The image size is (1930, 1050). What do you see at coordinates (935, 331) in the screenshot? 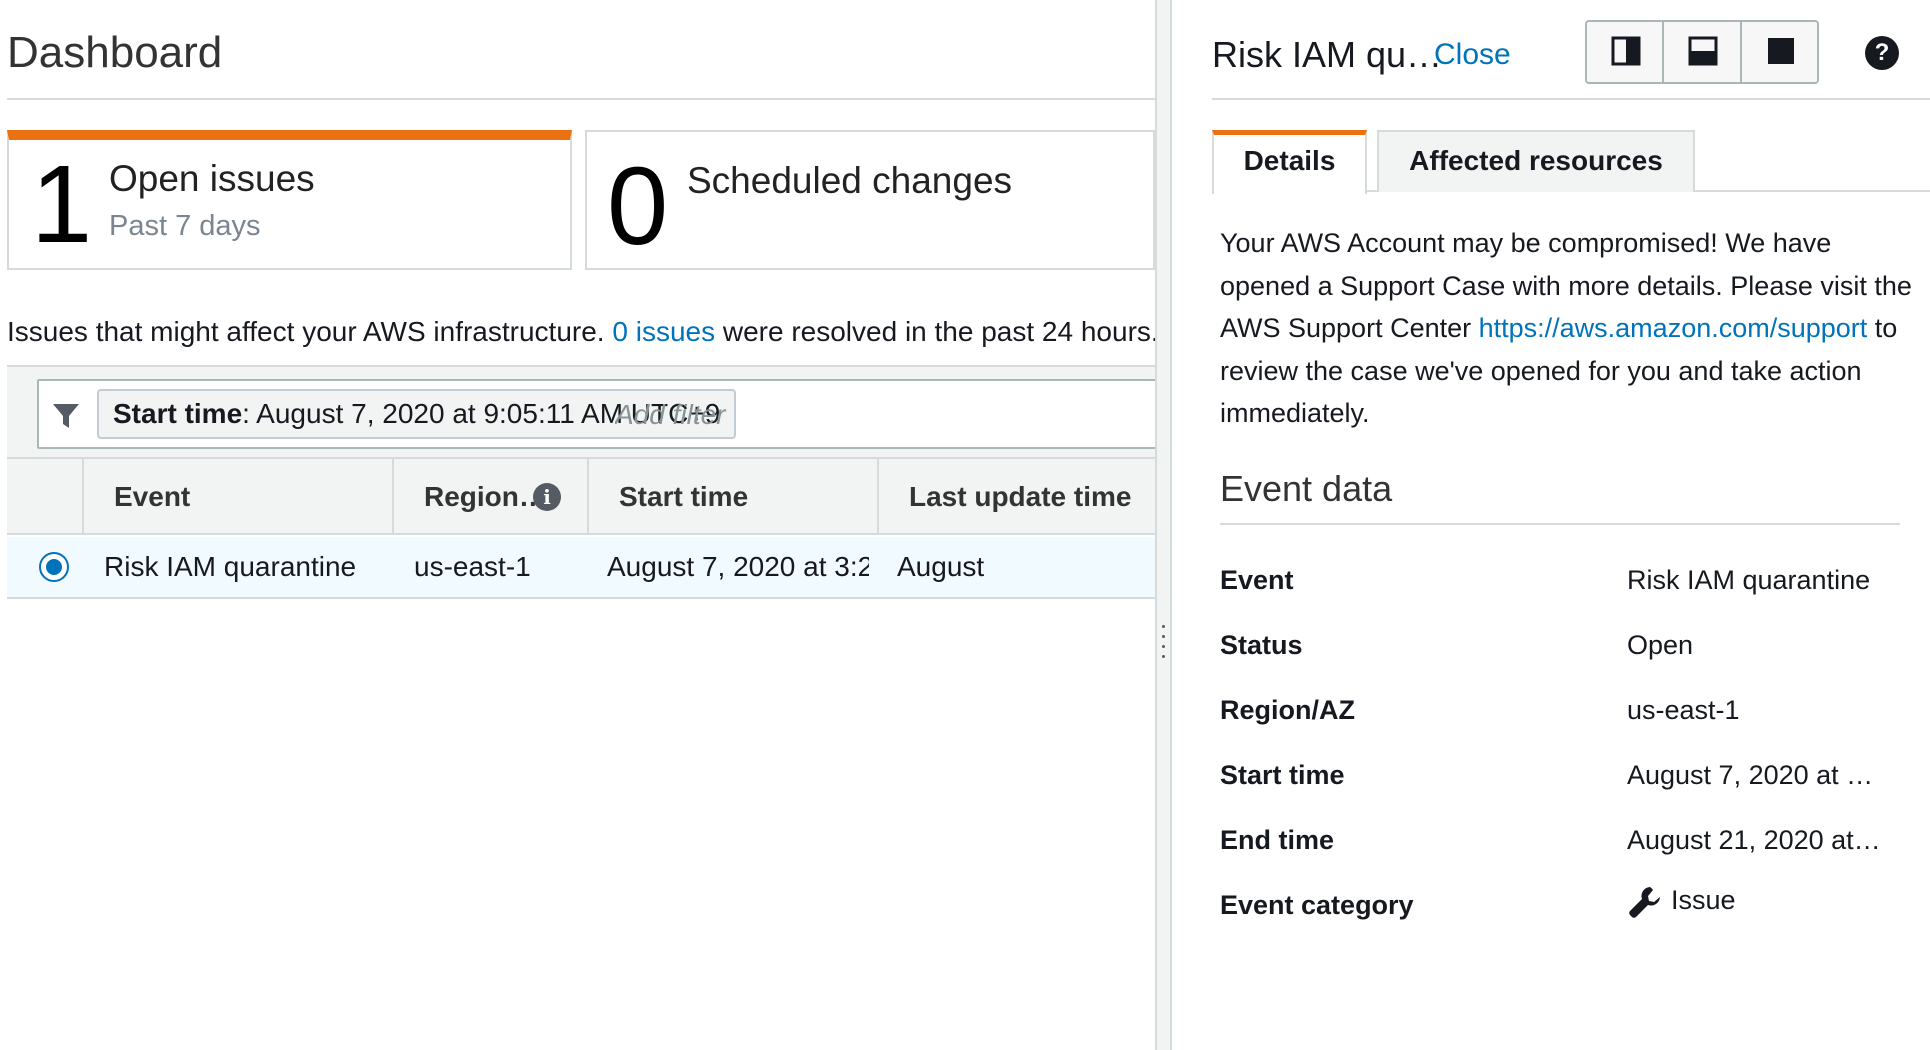
I see `issues-summary-after: were resolved in the past 24 hours.` at bounding box center [935, 331].